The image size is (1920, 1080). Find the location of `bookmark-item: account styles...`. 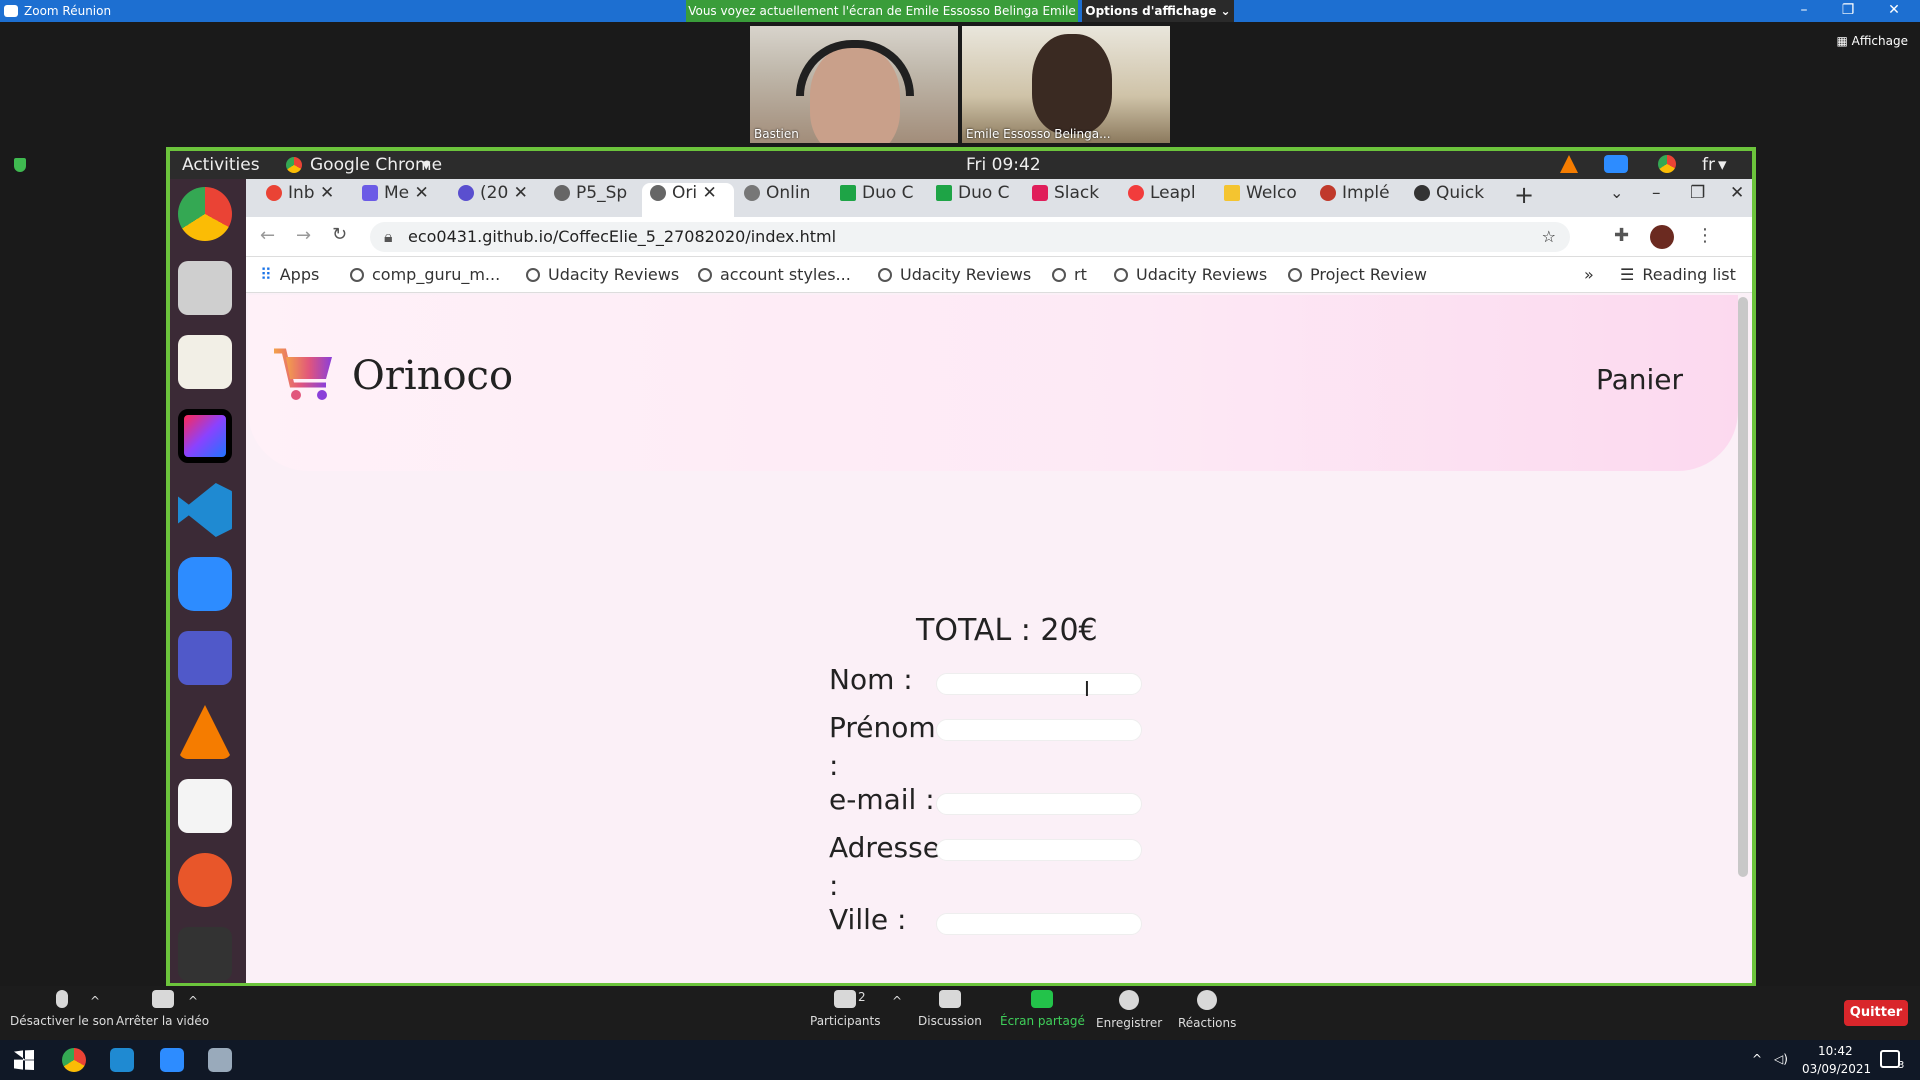

bookmark-item: account styles... is located at coordinates (774, 274).